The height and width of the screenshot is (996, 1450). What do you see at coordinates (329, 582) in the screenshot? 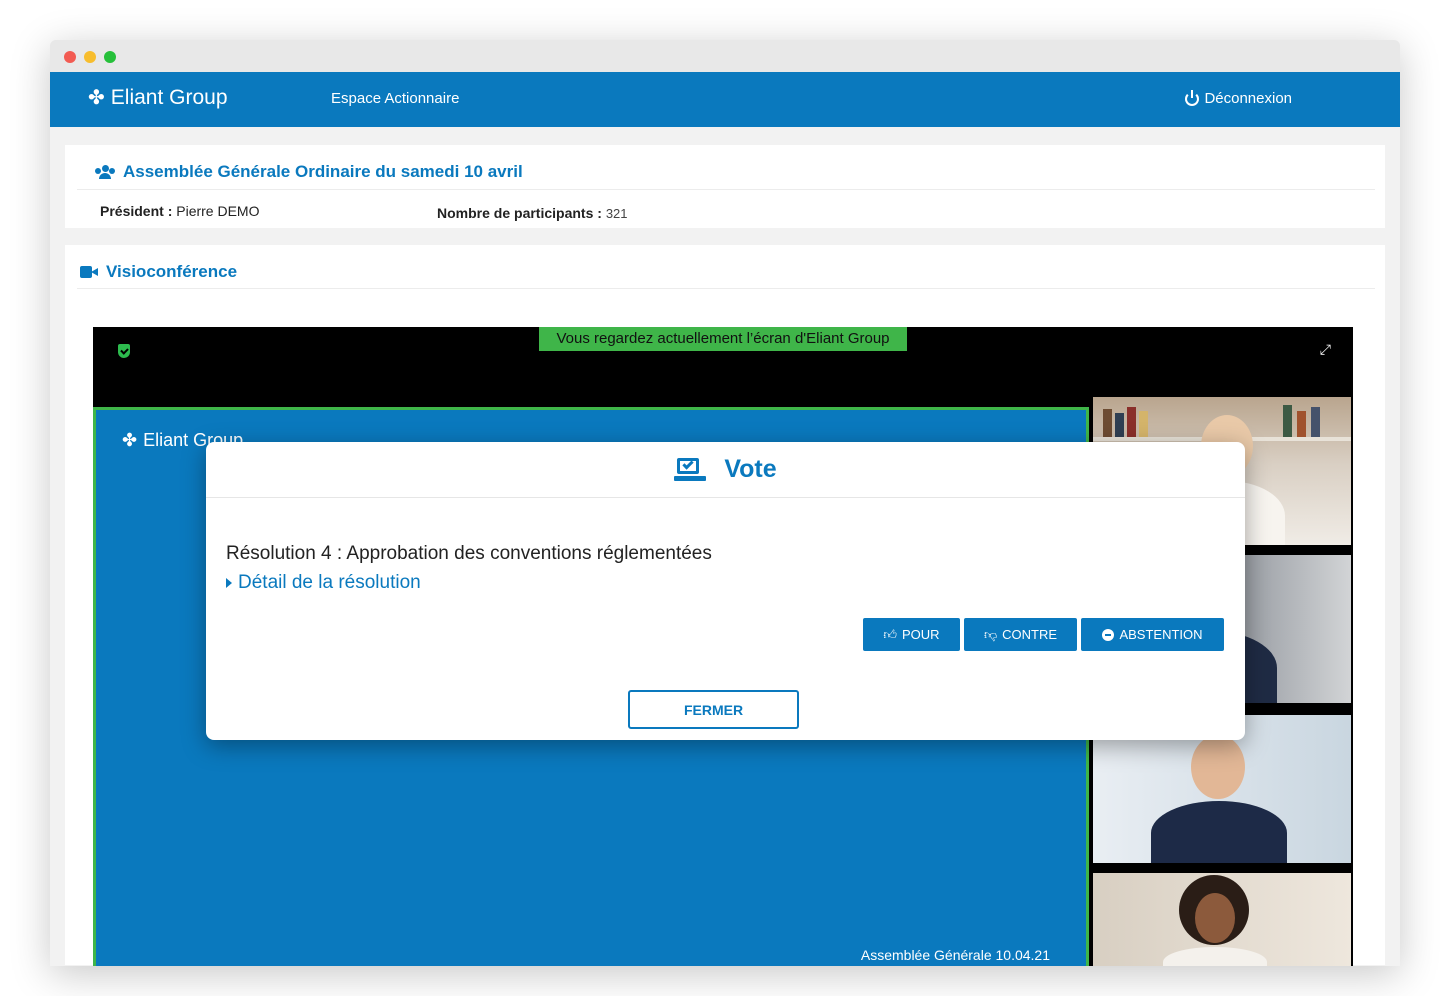
I see `resolution-detail-label: Détail de la résolution` at bounding box center [329, 582].